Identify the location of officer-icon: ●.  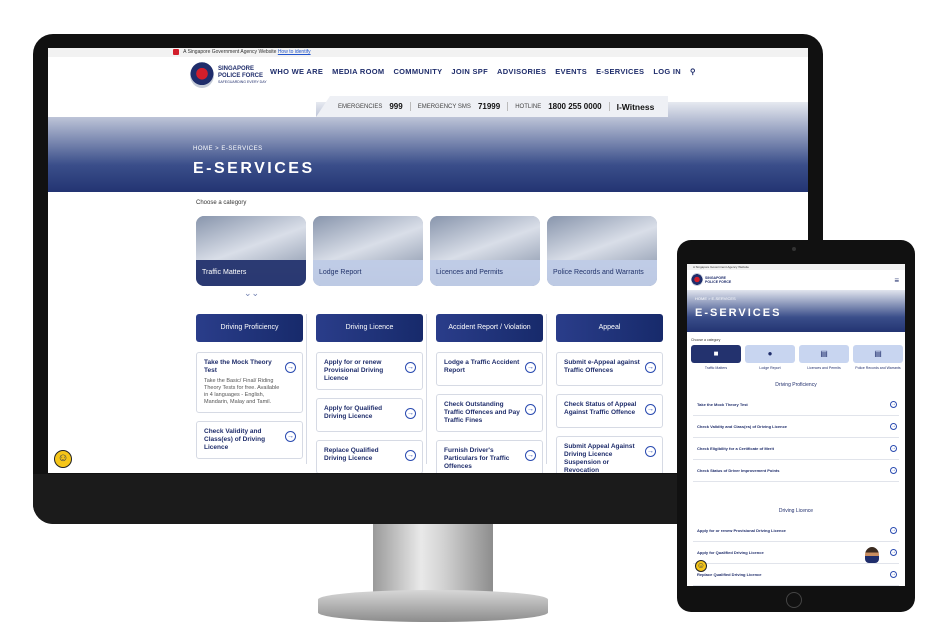
(770, 354).